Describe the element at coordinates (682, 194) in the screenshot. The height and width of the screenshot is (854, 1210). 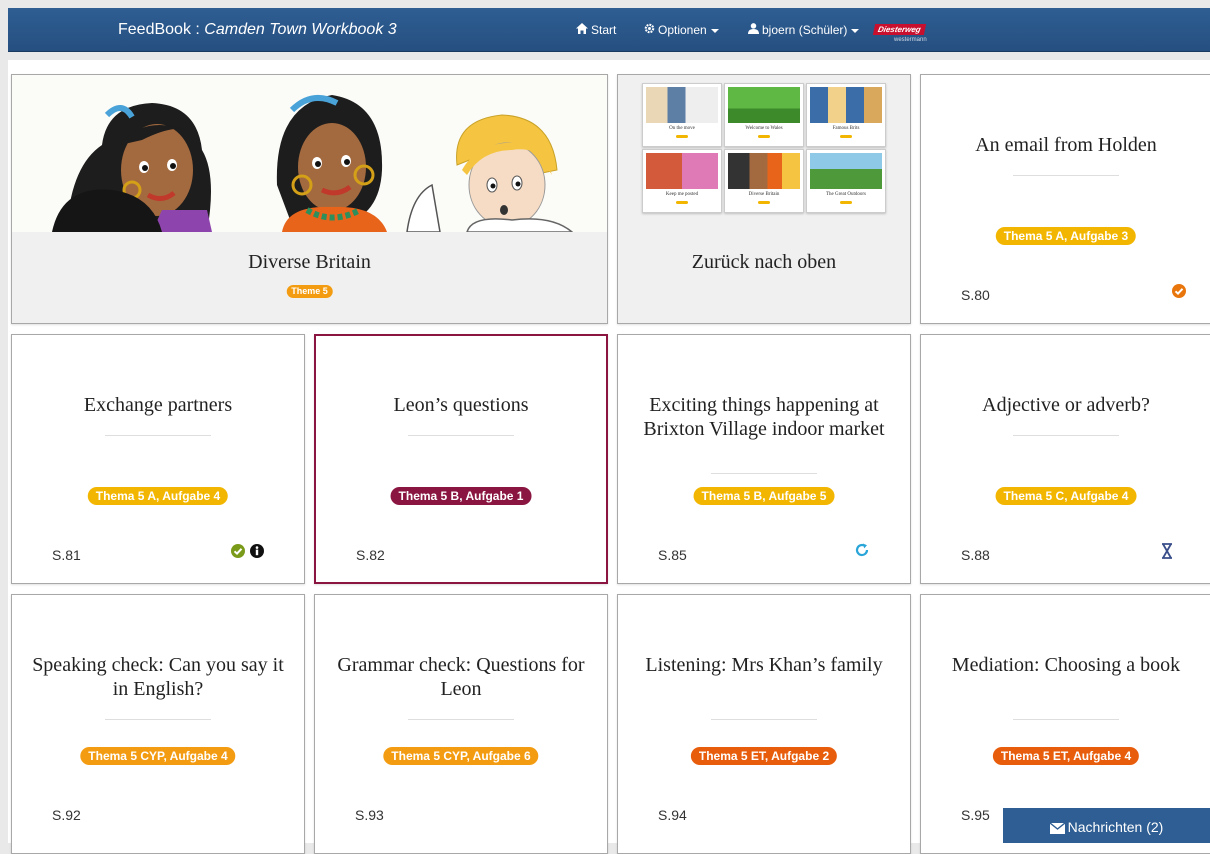
I see `theme-thumb-caption: Keep me posted` at that location.